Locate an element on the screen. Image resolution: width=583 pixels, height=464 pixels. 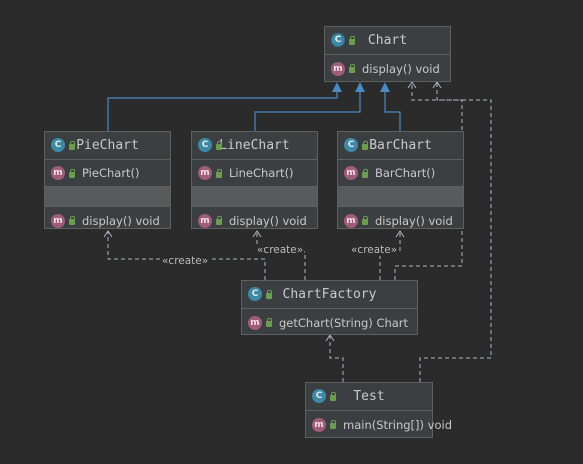
class-header: C BarChart is located at coordinates (400, 146).